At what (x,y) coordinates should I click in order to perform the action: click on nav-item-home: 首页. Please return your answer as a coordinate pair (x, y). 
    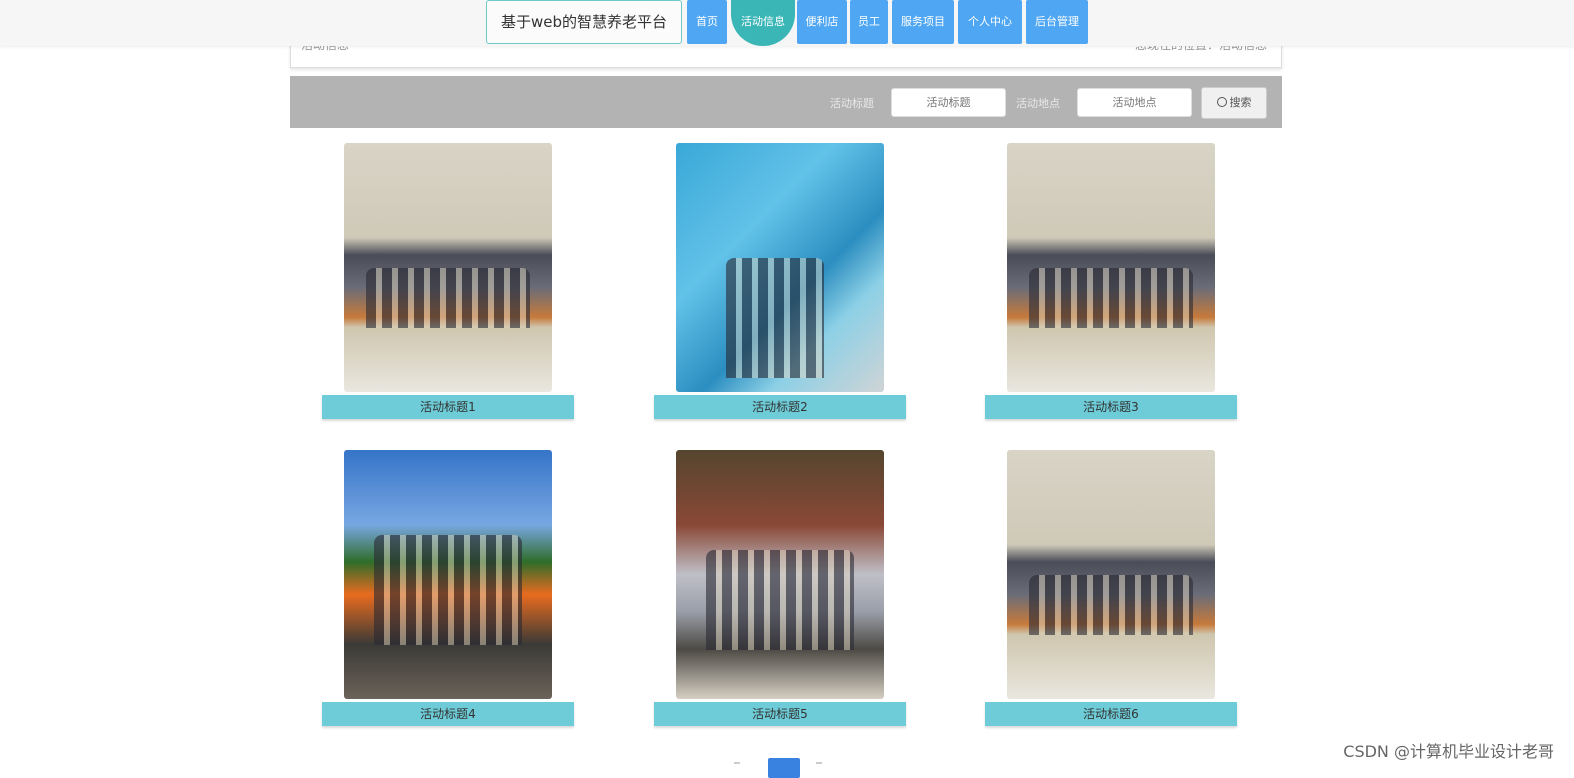
    Looking at the image, I should click on (707, 22).